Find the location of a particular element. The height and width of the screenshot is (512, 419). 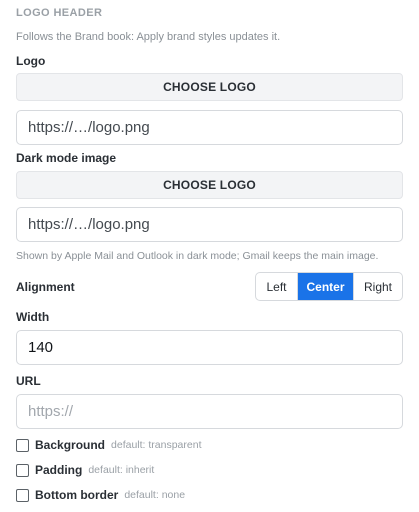

dark-mode-image-label: Dark mode image is located at coordinates (66, 158).